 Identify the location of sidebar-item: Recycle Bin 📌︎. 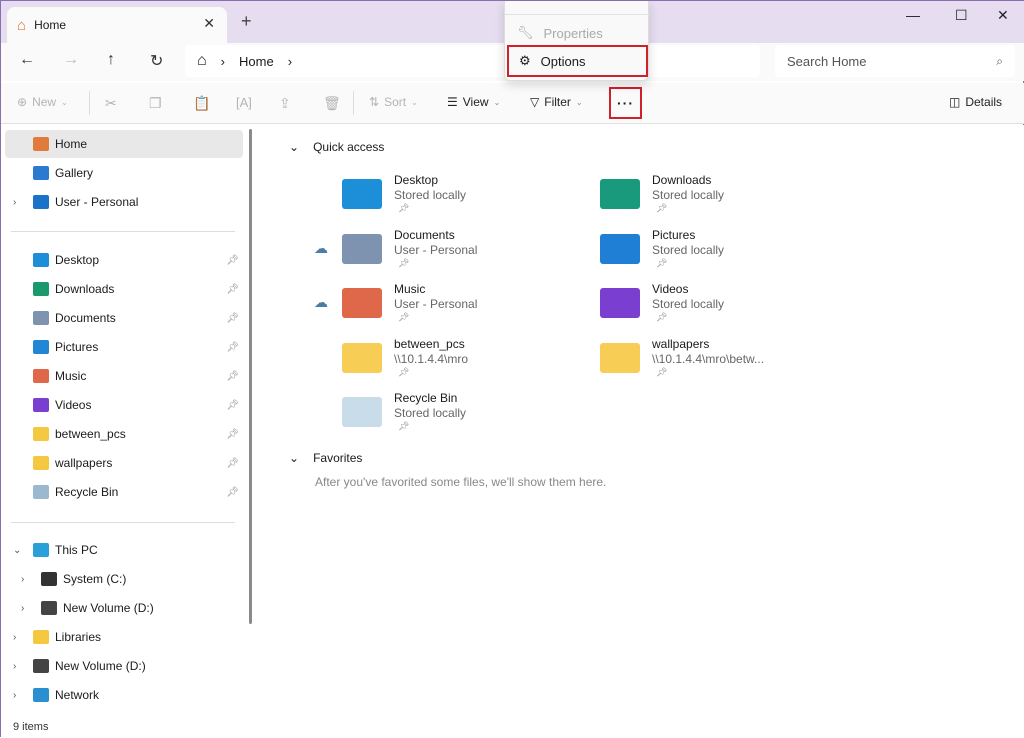
(124, 492).